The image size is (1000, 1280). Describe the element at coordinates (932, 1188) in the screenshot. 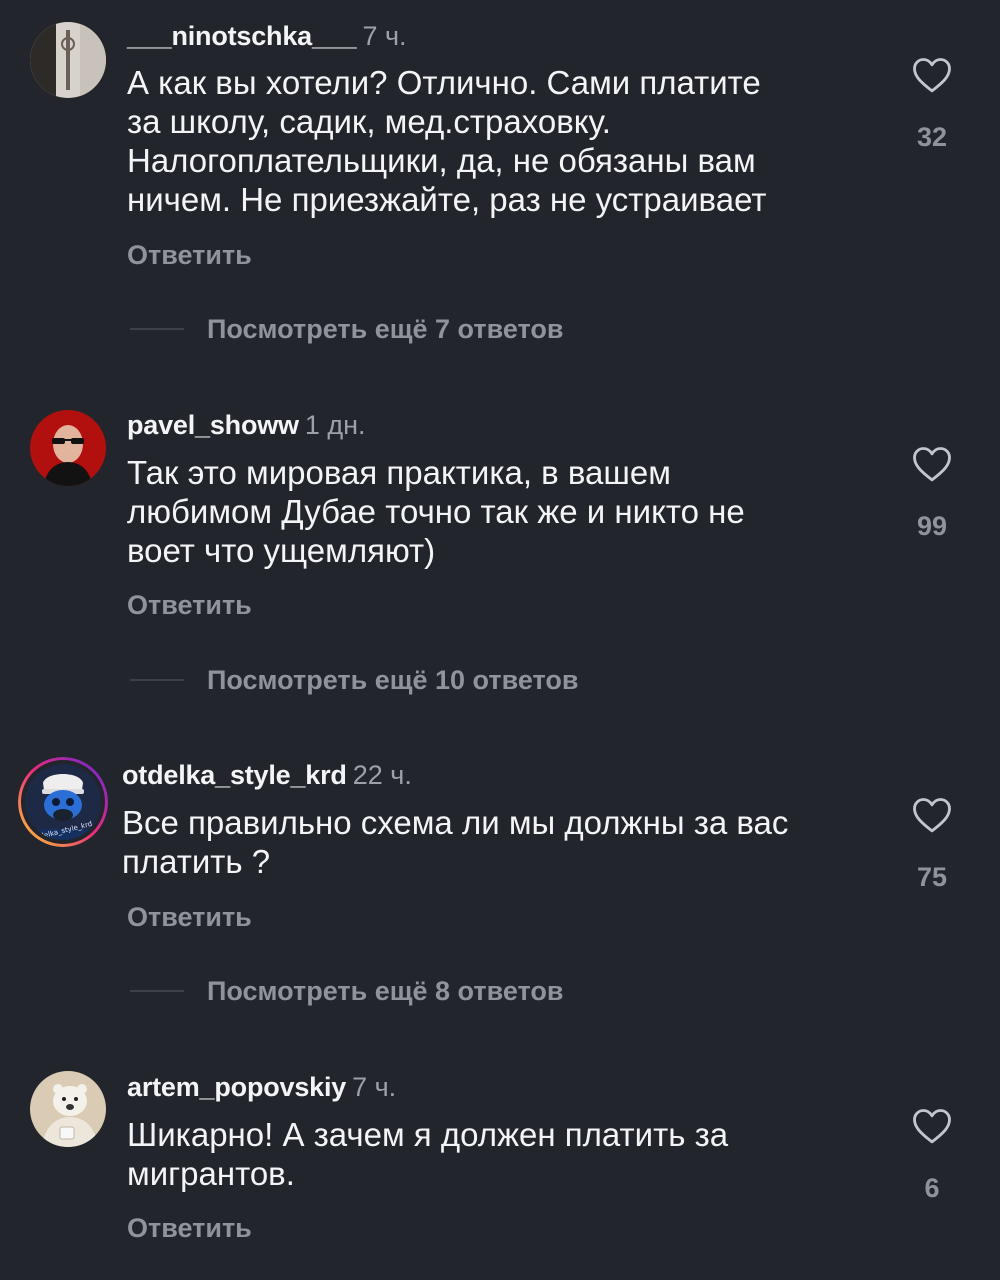

I see `like-count: 6` at that location.